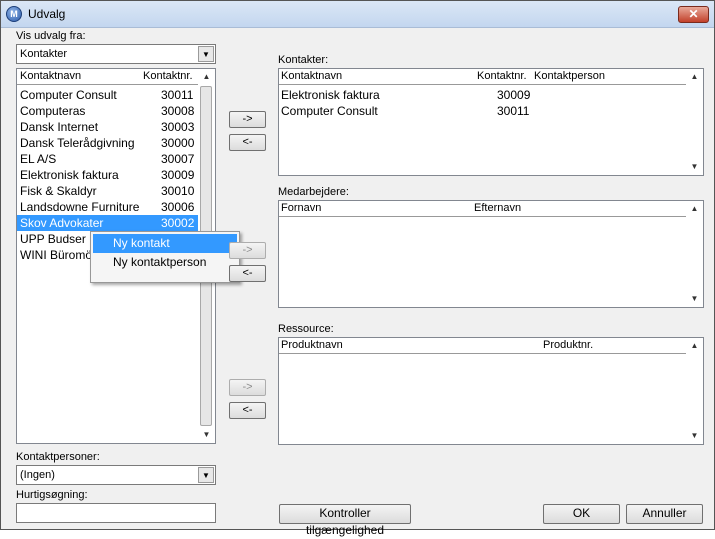  What do you see at coordinates (694, 391) in the screenshot?
I see `ressource-scrollbar: ▲ ▼` at bounding box center [694, 391].